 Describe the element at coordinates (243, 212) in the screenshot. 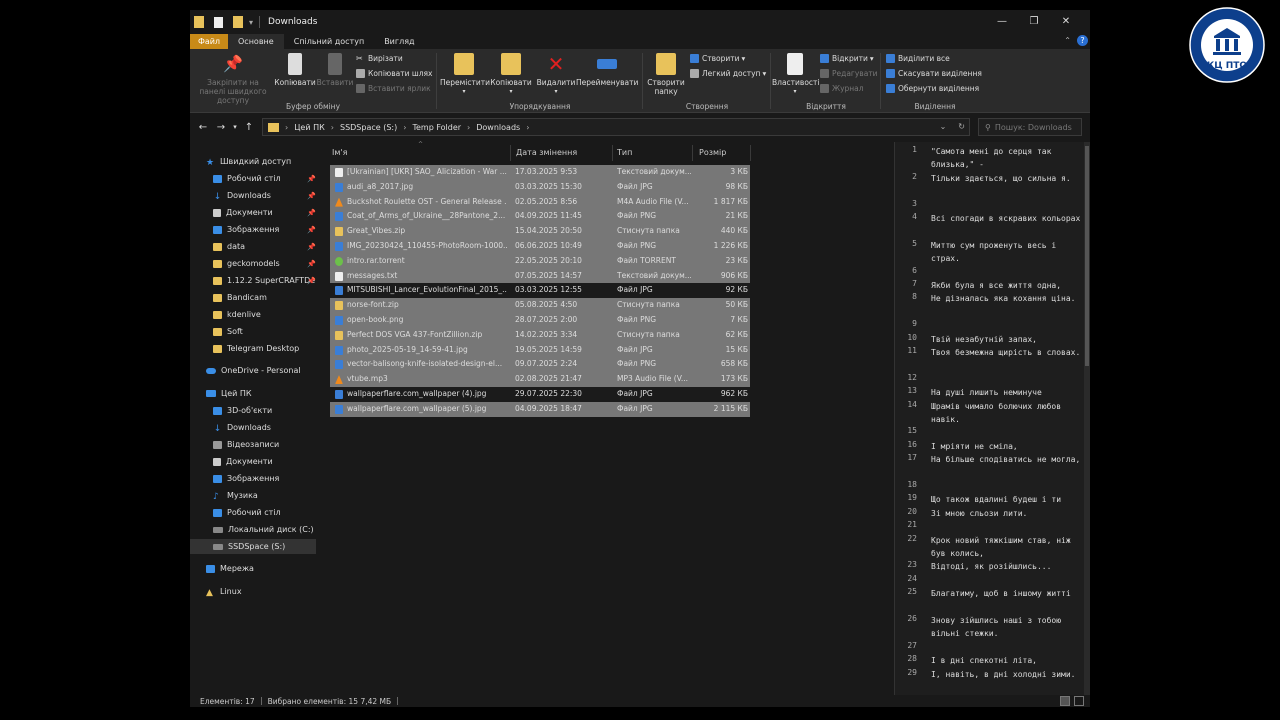

I see `nav-item-documents: Документи` at that location.